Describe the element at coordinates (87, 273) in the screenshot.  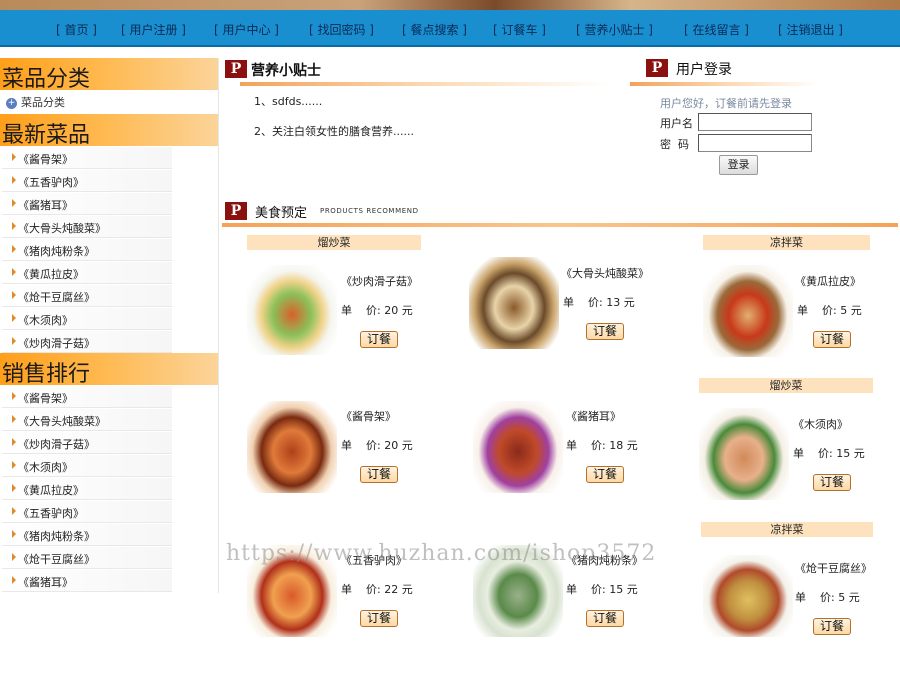
I see `new-dish-item: 《黄瓜拉皮》` at that location.